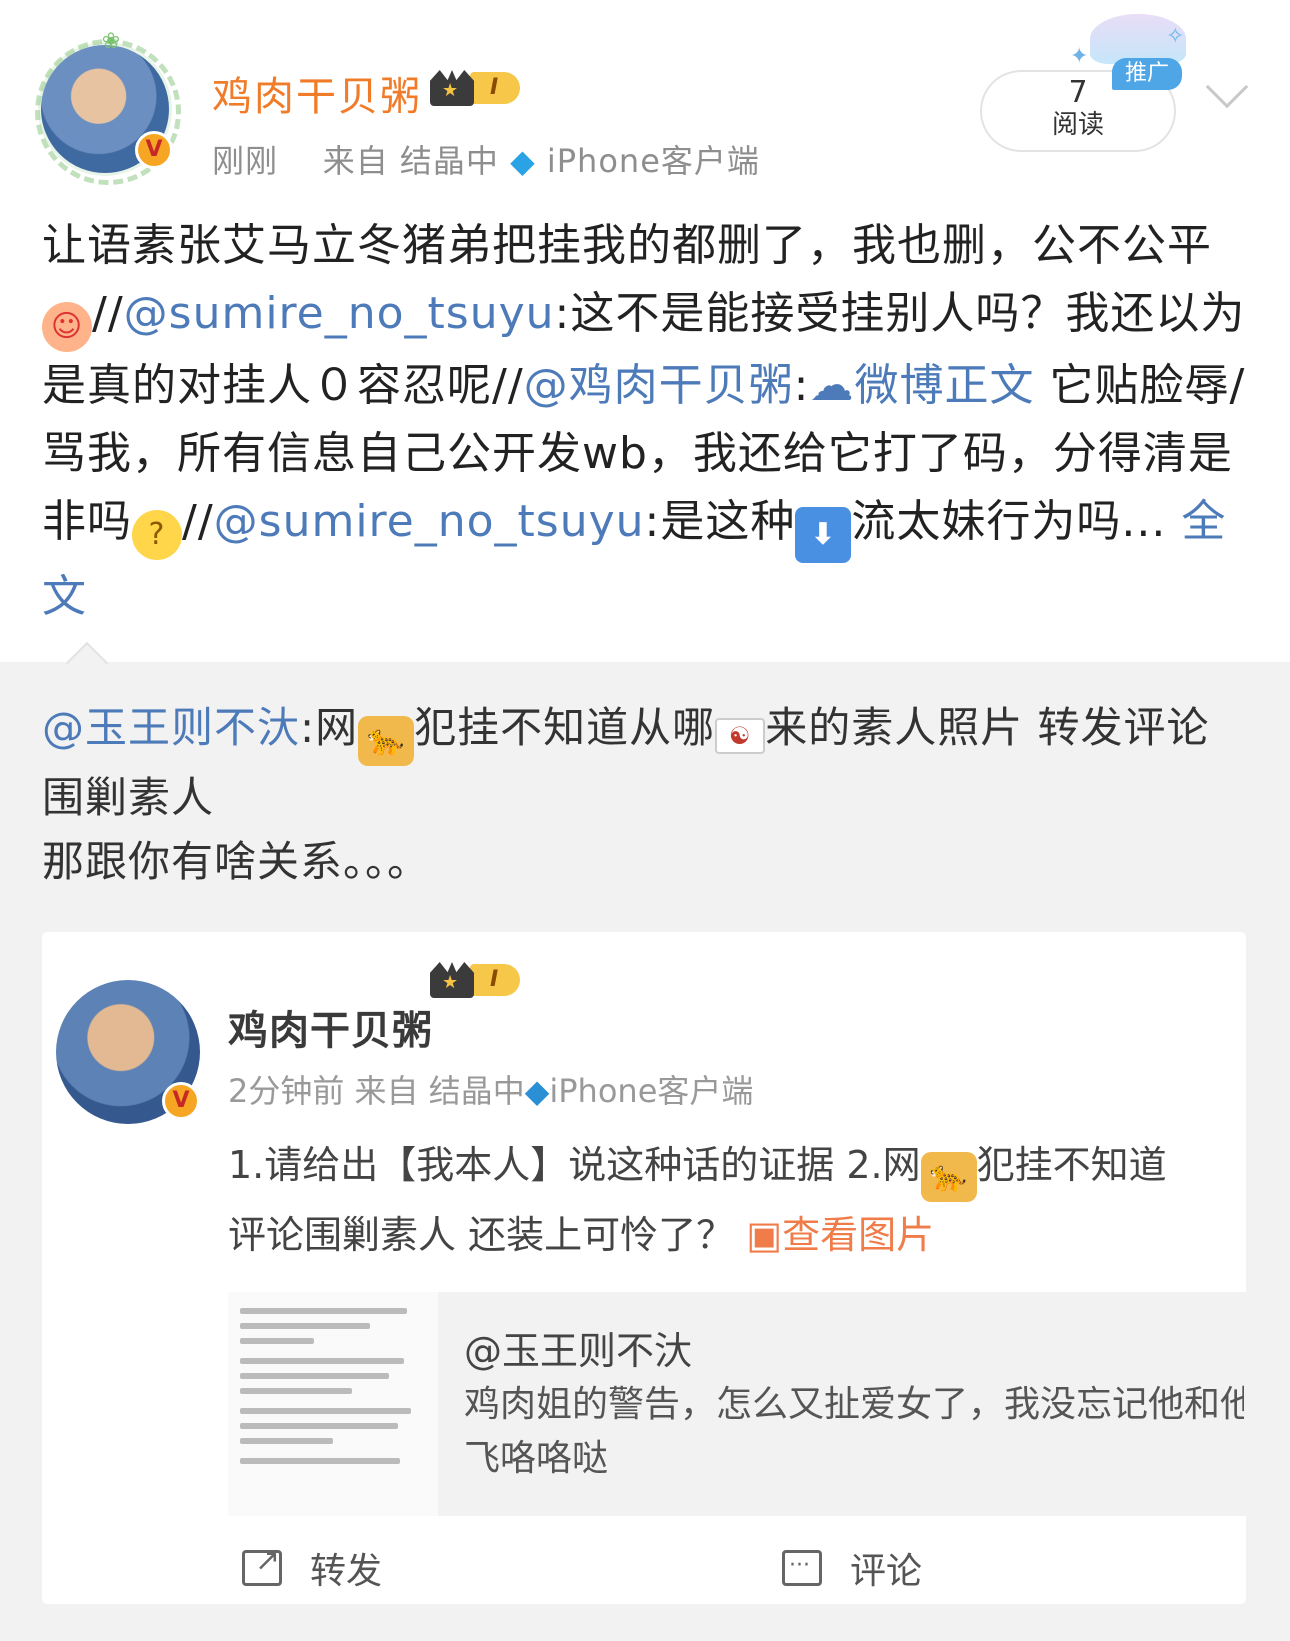 Image resolution: width=1290 pixels, height=1641 pixels. Describe the element at coordinates (802, 1568) in the screenshot. I see `comment-icon` at that location.